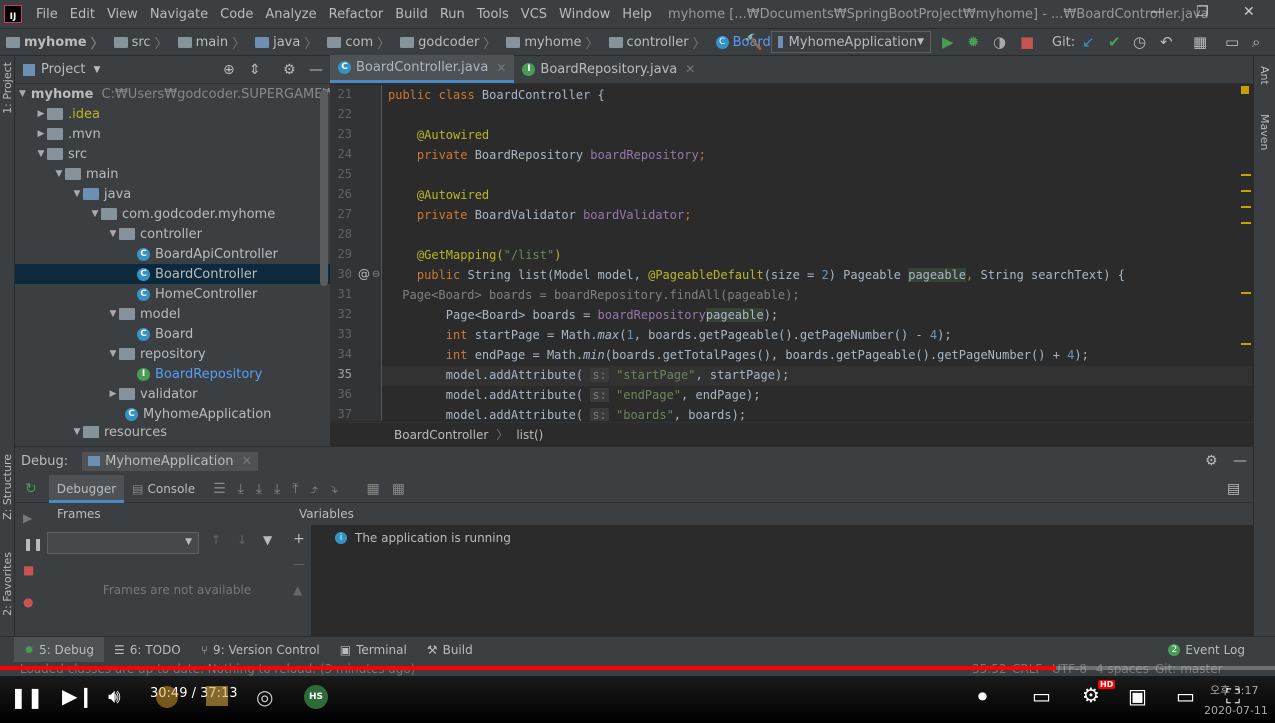 This screenshot has height=723, width=1275. I want to click on maven-tool-tab: Maven, so click(1264, 132).